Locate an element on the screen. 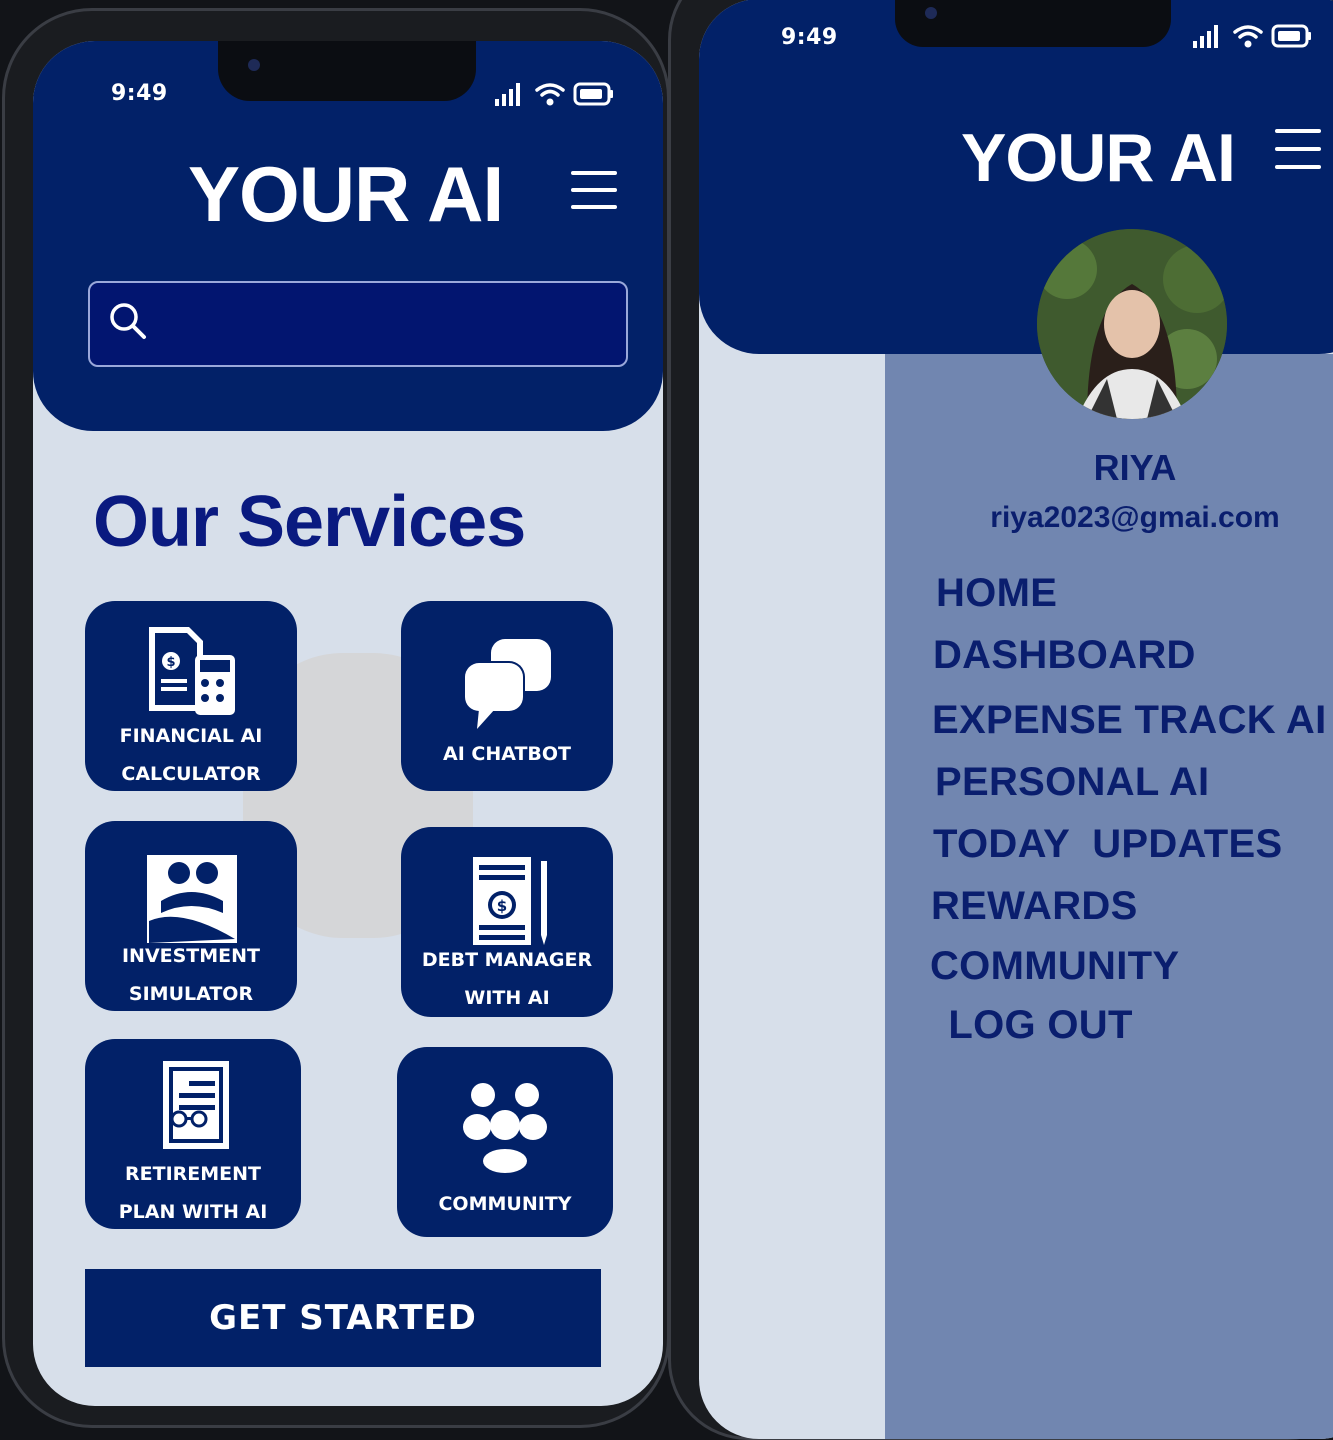 This screenshot has height=1440, width=1333. menu-item-today-updates: TODAY UPDATES is located at coordinates (1107, 844).